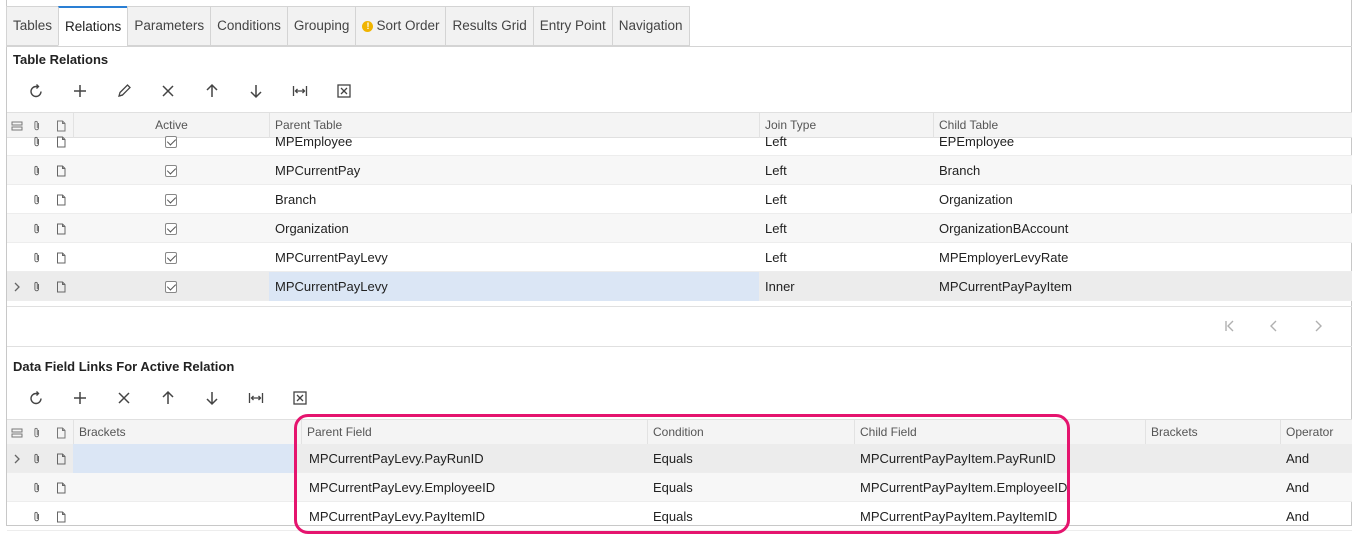 Image resolution: width=1352 pixels, height=534 pixels. I want to click on prev-page-button, so click(1274, 326).